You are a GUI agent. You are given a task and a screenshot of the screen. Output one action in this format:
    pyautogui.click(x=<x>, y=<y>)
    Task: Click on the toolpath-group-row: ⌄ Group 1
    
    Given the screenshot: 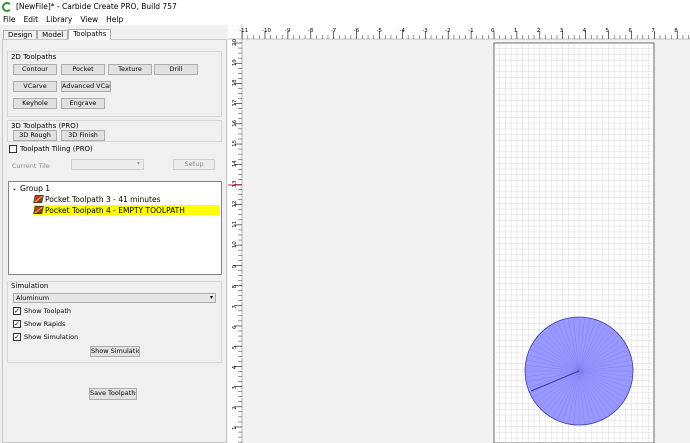 What is the action you would take?
    pyautogui.click(x=31, y=188)
    